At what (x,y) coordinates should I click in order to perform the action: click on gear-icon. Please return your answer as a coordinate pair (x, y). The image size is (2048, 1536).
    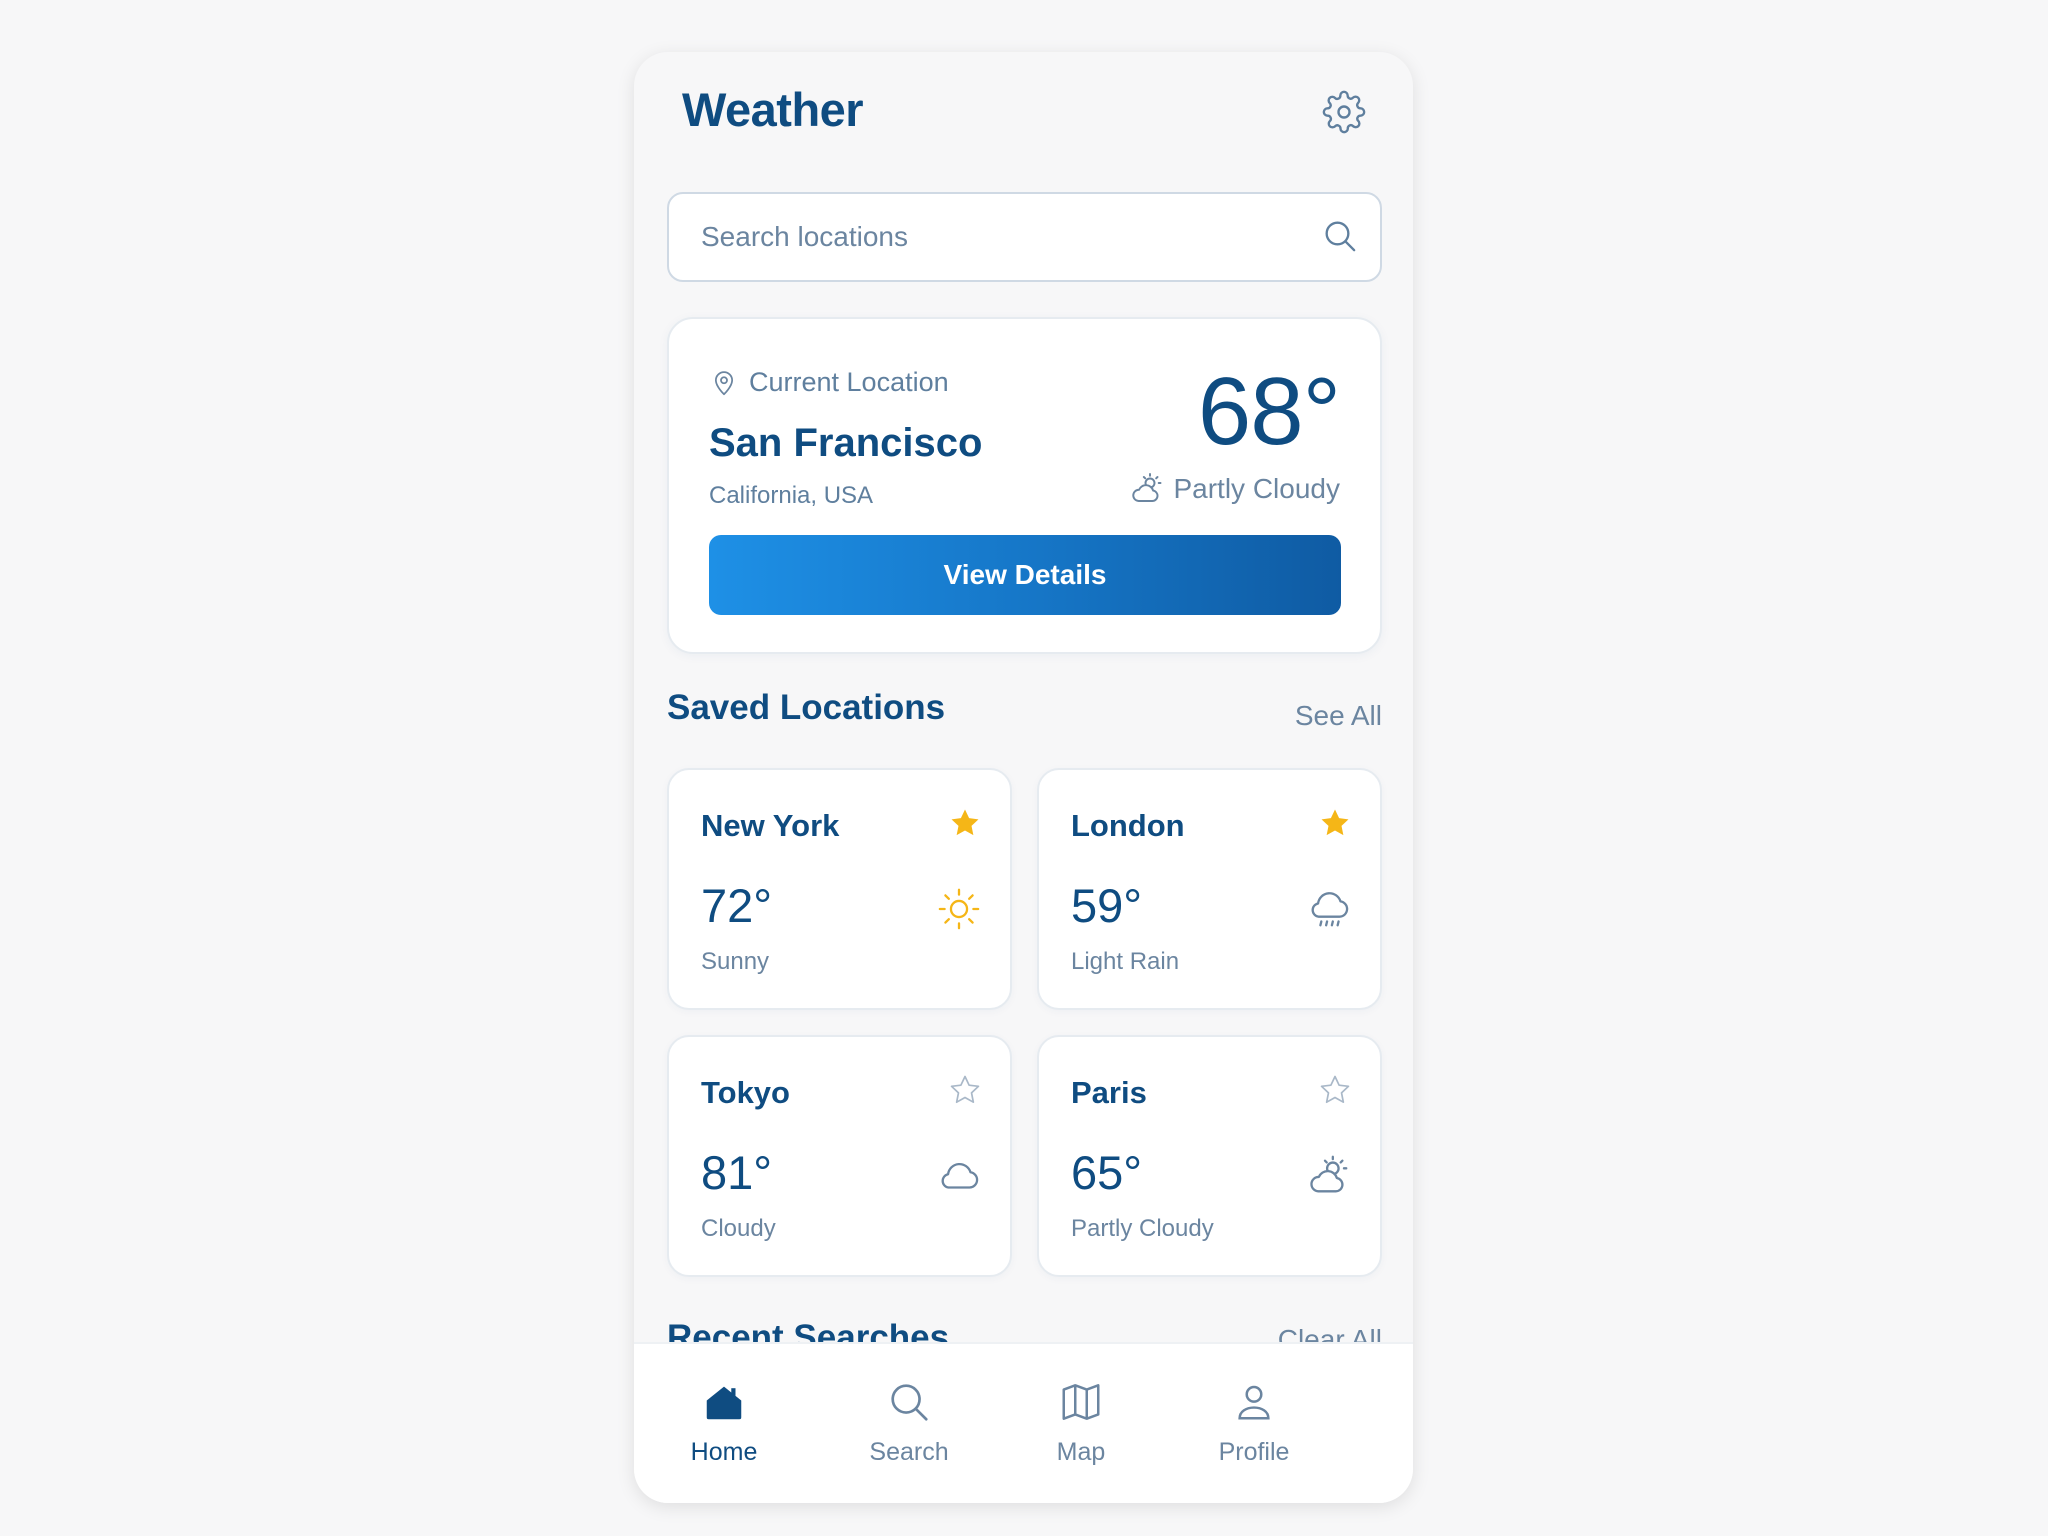
    Looking at the image, I should click on (1344, 112).